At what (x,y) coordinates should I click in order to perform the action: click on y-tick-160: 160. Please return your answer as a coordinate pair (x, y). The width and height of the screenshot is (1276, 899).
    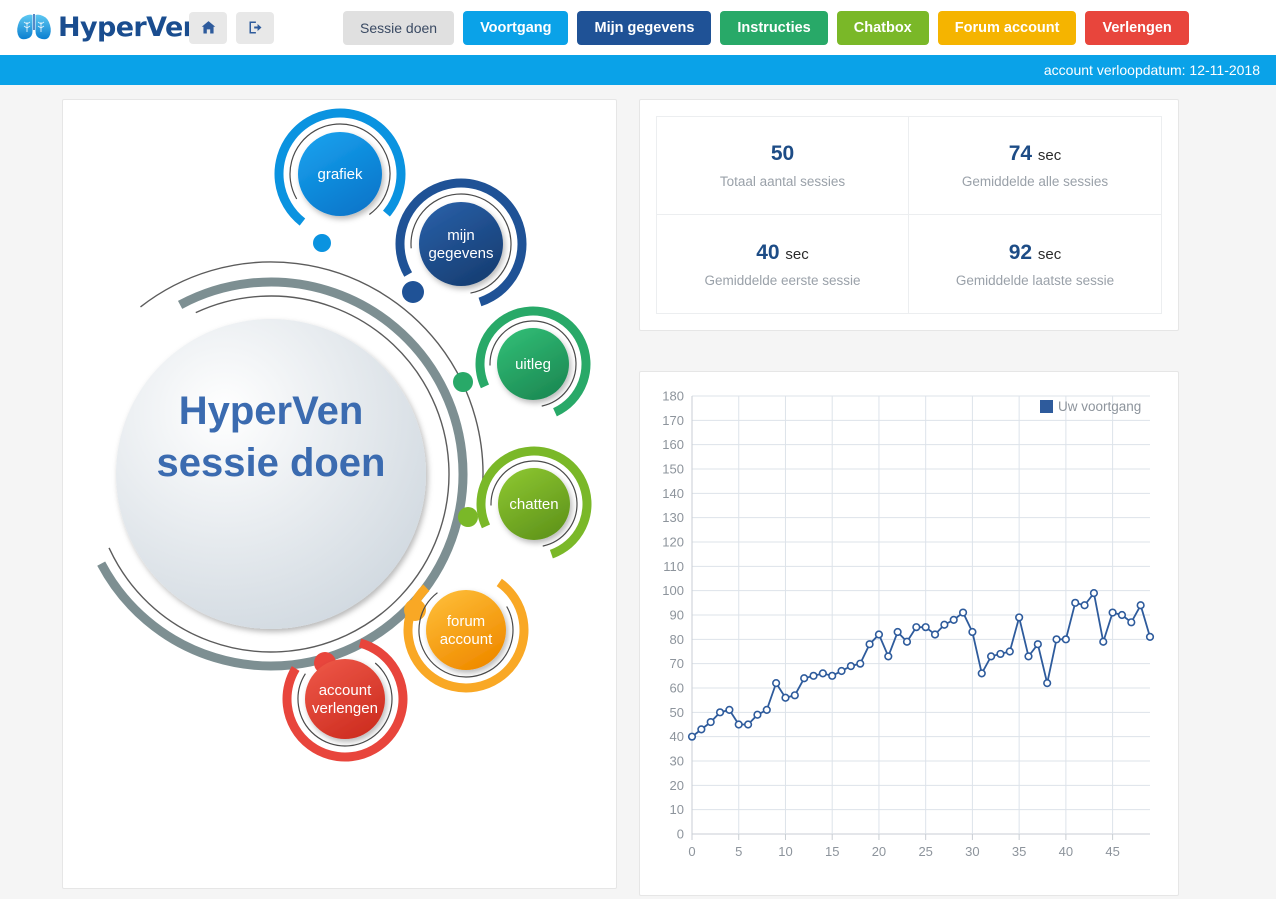
    Looking at the image, I should click on (673, 444).